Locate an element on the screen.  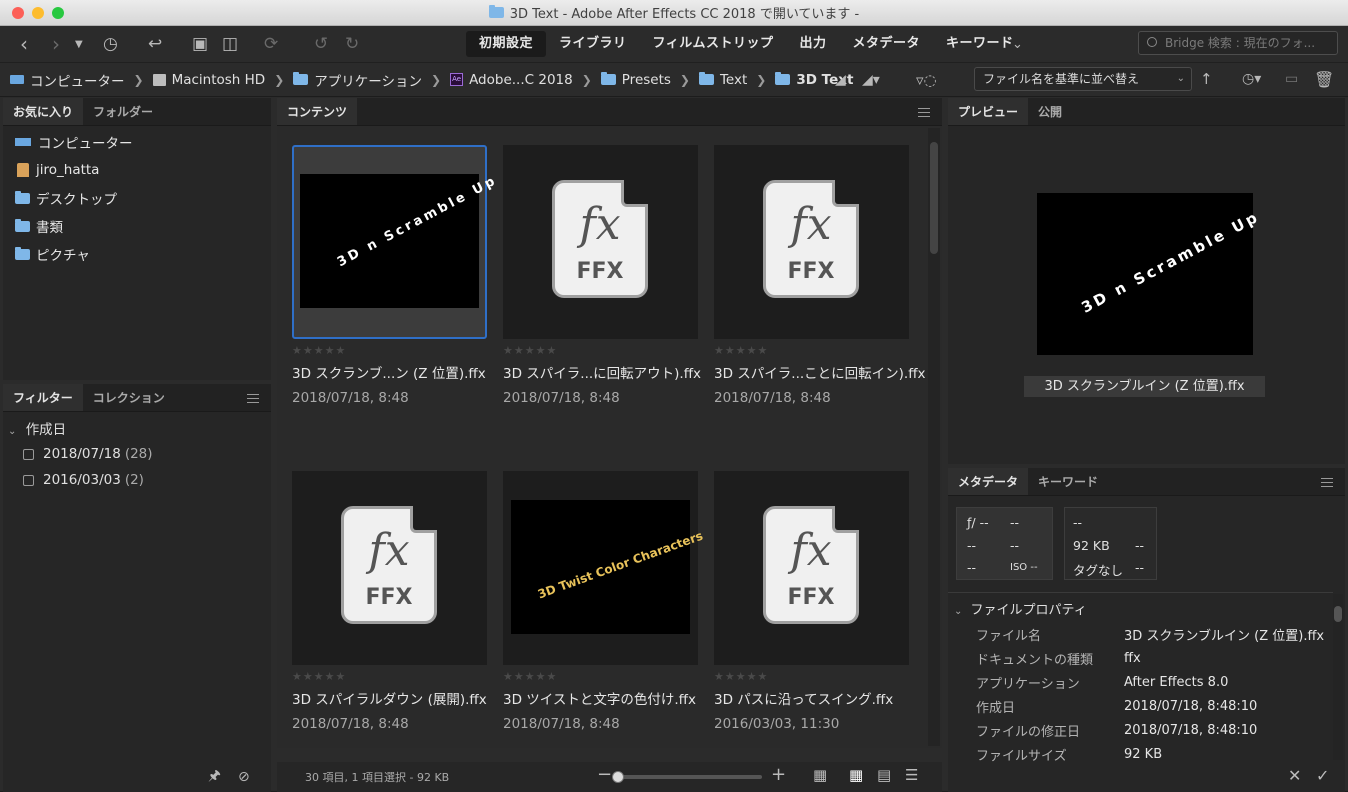
section-label: ファイルプロパティ is located at coordinates (1028, 610).